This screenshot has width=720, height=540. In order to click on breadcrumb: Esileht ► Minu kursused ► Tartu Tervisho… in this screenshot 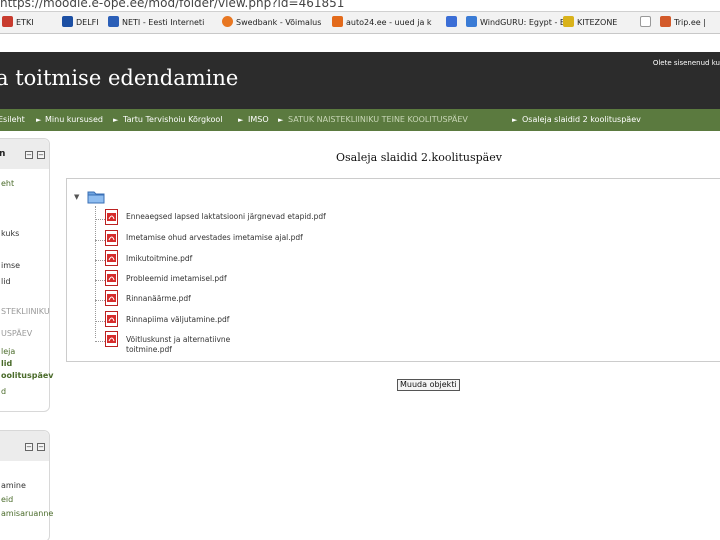, I will do `click(360, 120)`.